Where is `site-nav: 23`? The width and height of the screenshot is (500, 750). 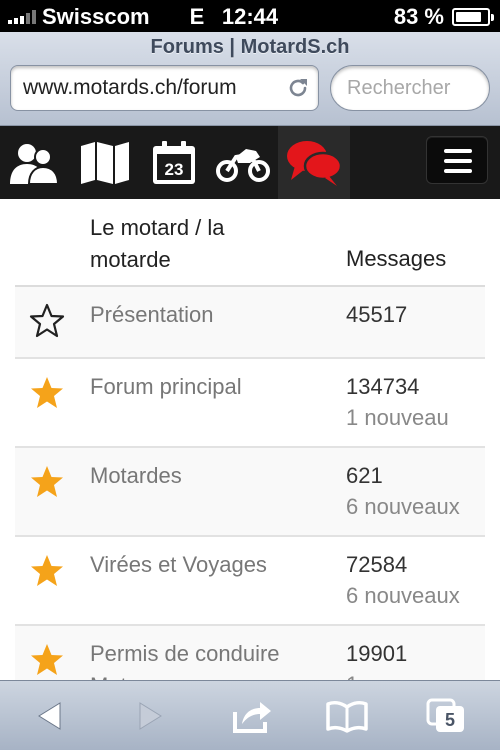 site-nav: 23 is located at coordinates (250, 162).